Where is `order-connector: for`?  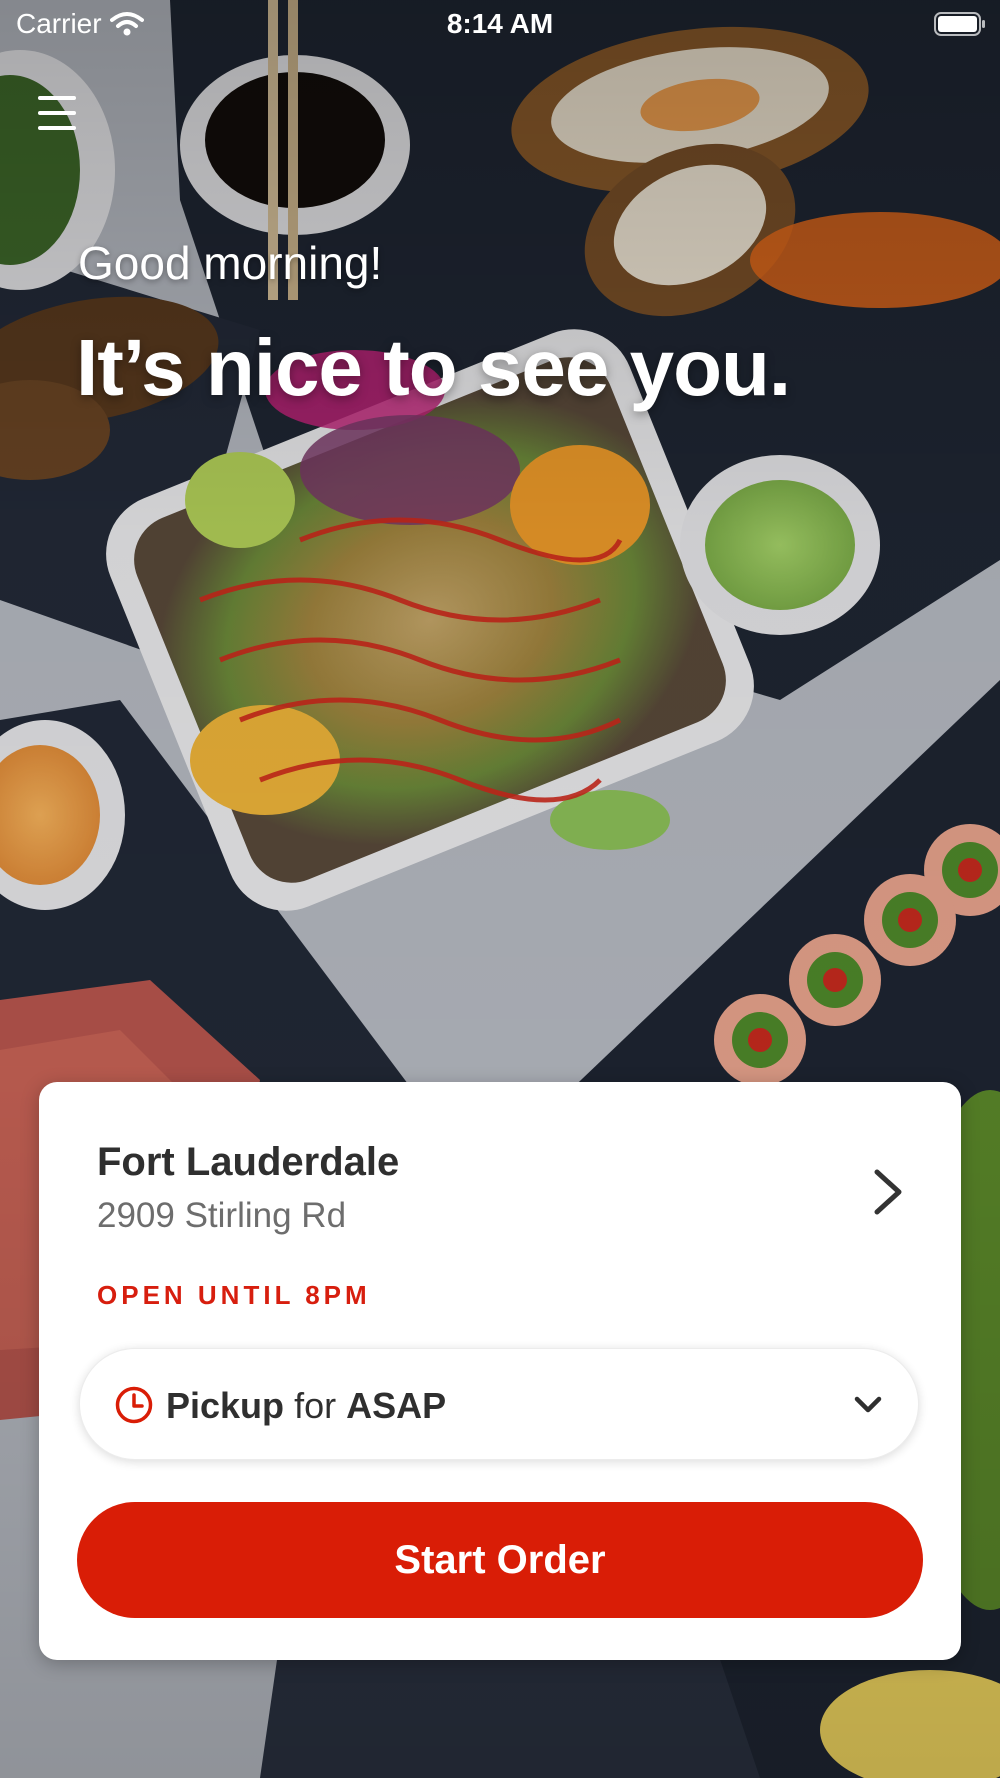
order-connector: for is located at coordinates (315, 1405).